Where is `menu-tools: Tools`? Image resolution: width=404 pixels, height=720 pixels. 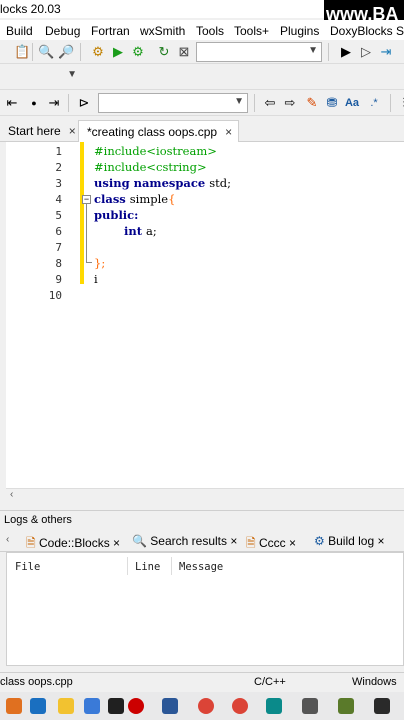 menu-tools: Tools is located at coordinates (210, 31).